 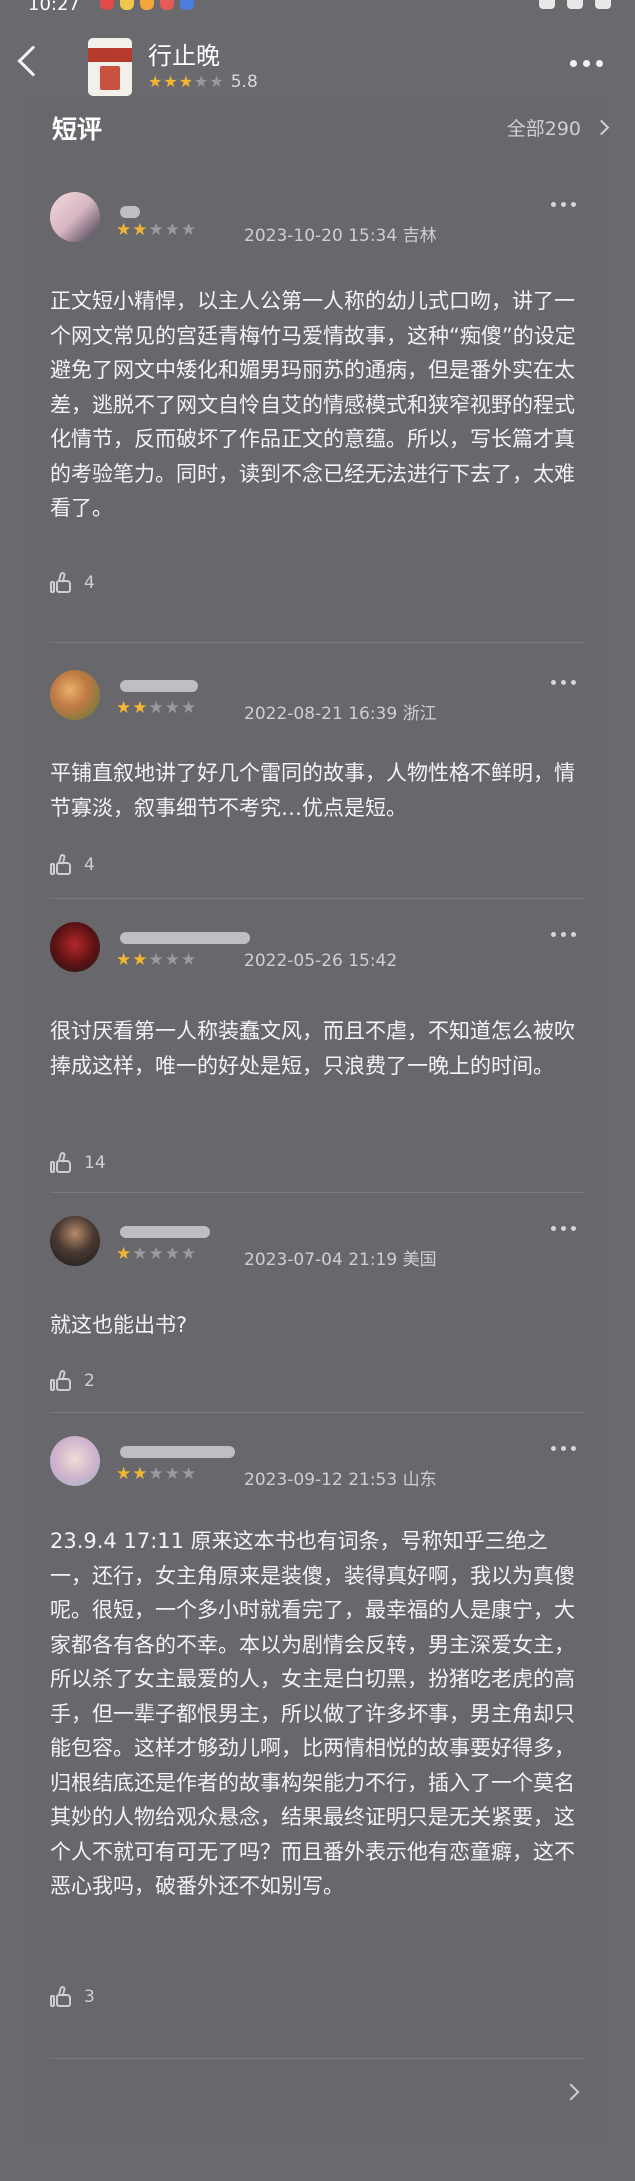 I want to click on review-meta: 2023-07-04 21:19 美国, so click(x=340, y=1260).